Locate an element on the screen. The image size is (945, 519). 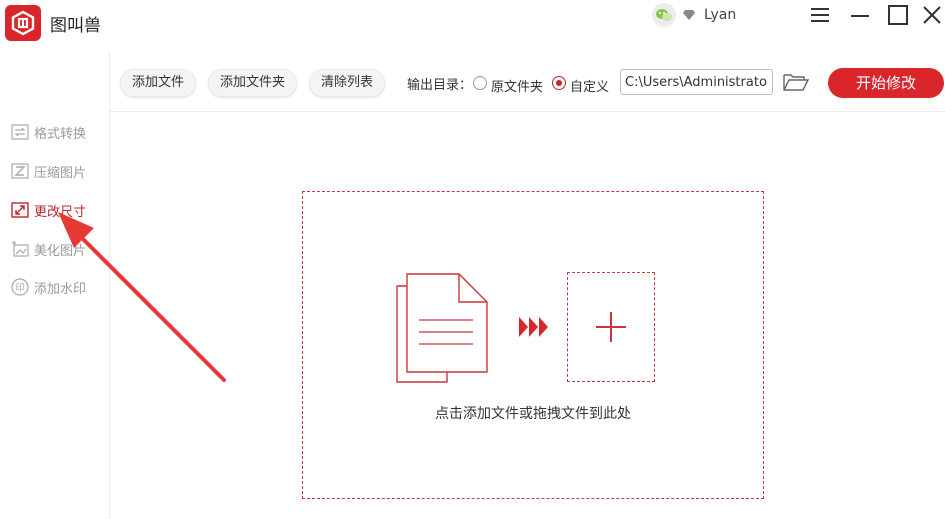
add-file-button: 添加文件 is located at coordinates (158, 83).